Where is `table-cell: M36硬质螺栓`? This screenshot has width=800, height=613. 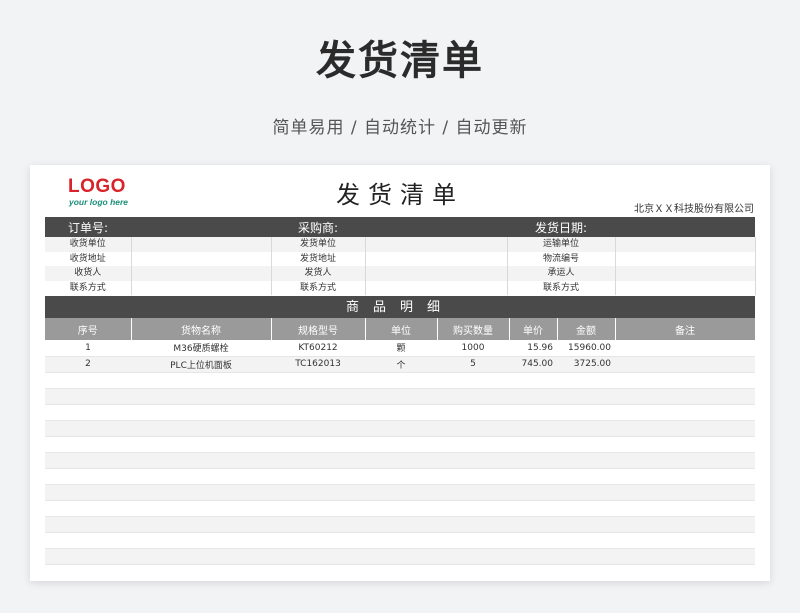
table-cell: M36硬质螺栓 is located at coordinates (201, 348).